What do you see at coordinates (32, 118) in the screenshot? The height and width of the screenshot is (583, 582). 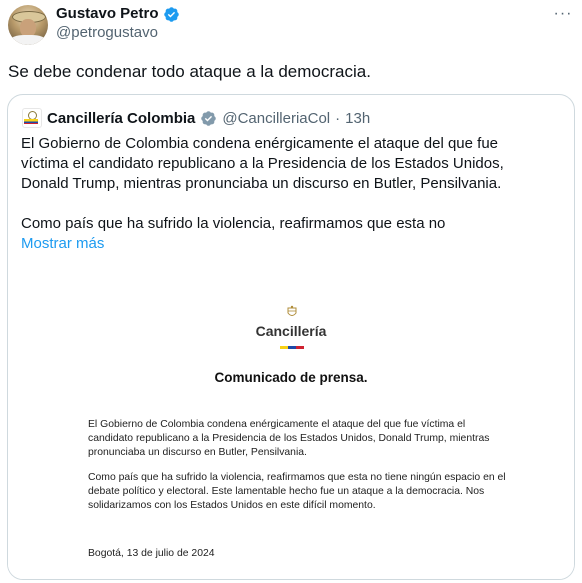 I see `quoted-author-avatar` at bounding box center [32, 118].